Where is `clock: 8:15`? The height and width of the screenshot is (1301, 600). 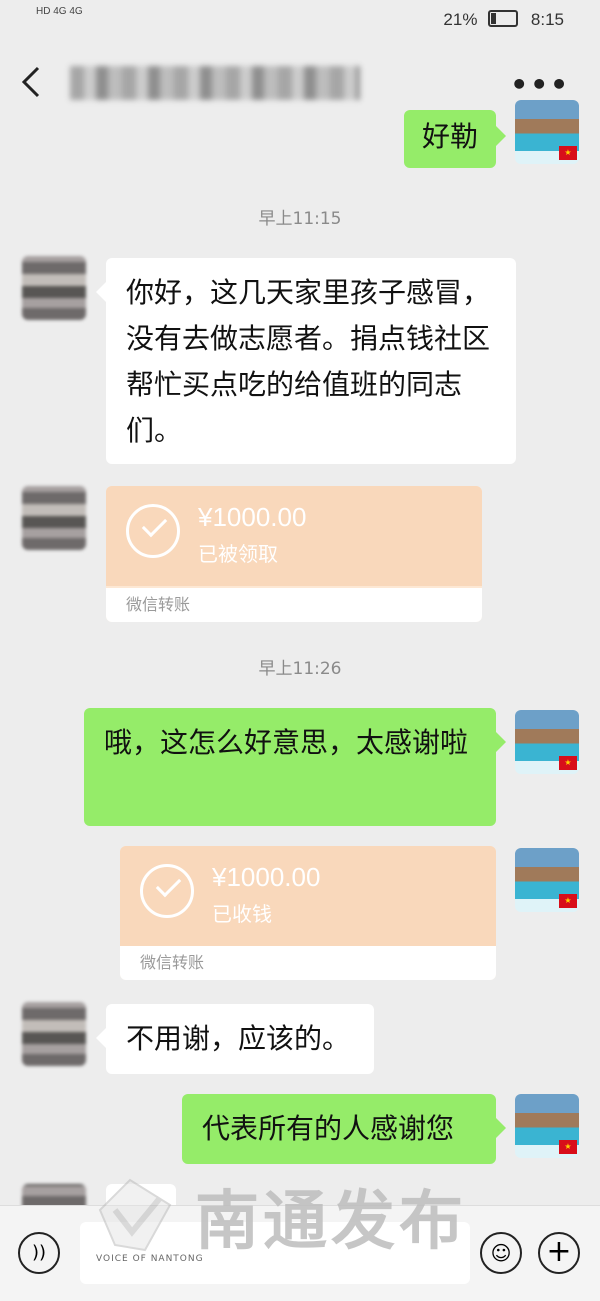
clock: 8:15 is located at coordinates (547, 19).